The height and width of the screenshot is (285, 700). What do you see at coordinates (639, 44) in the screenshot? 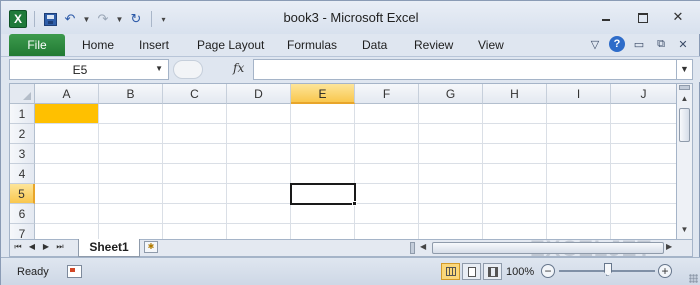
I see `workbook-minimize-icon: ▭` at bounding box center [639, 44].